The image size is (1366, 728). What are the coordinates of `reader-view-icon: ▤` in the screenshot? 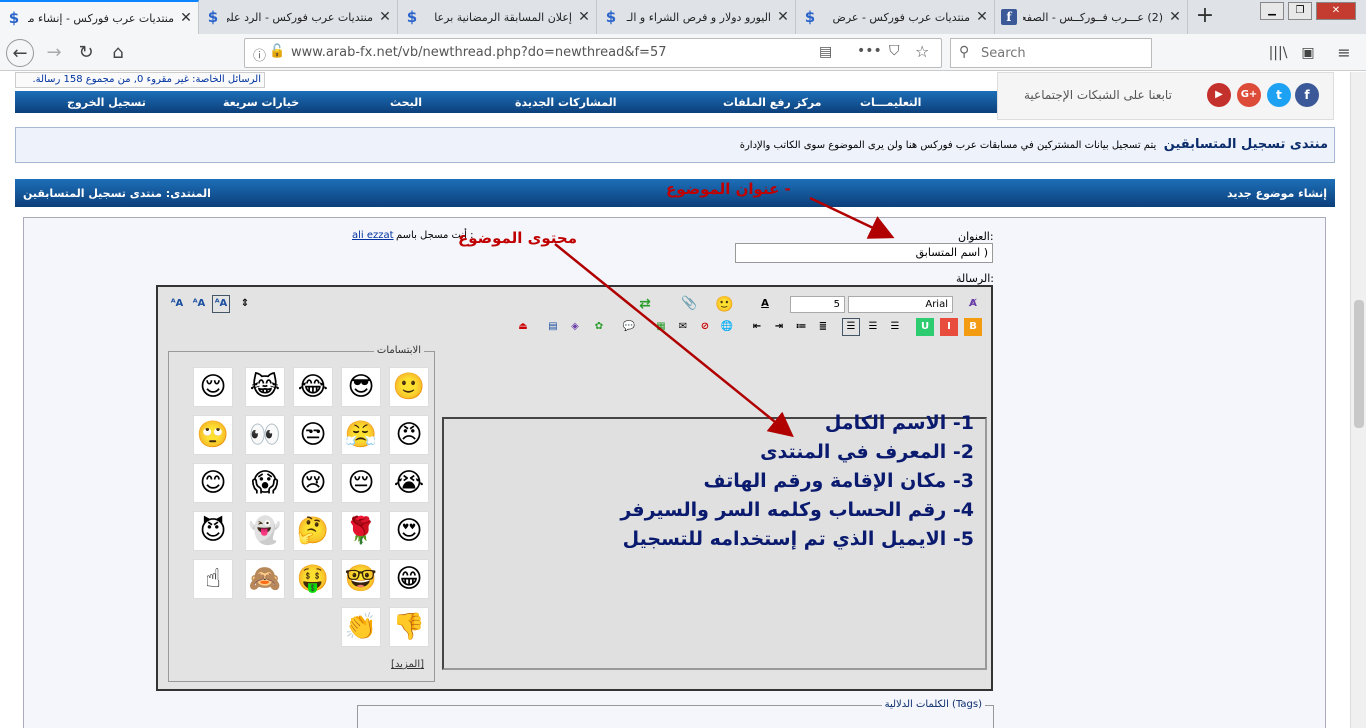 It's located at (825, 52).